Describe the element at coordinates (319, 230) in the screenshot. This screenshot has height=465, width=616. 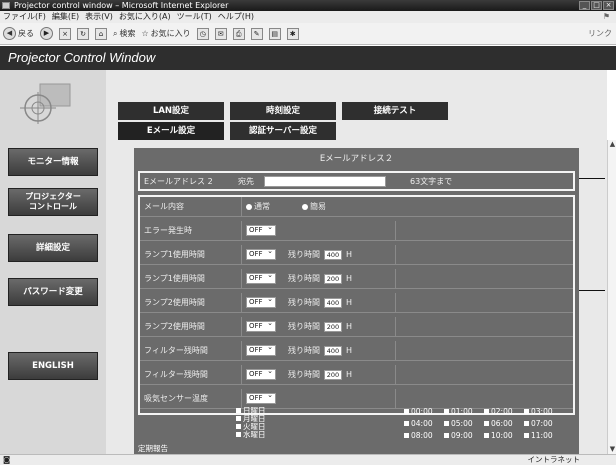
I see `notify-row-values: OFF` at that location.